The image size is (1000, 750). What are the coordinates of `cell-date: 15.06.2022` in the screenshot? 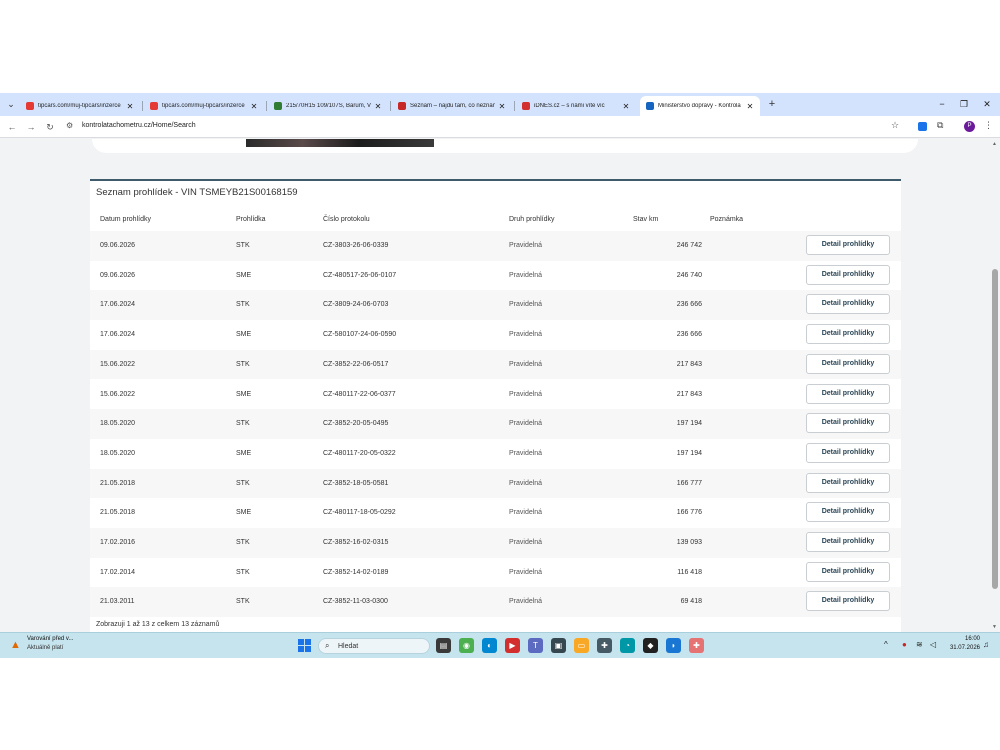 It's located at (118, 364).